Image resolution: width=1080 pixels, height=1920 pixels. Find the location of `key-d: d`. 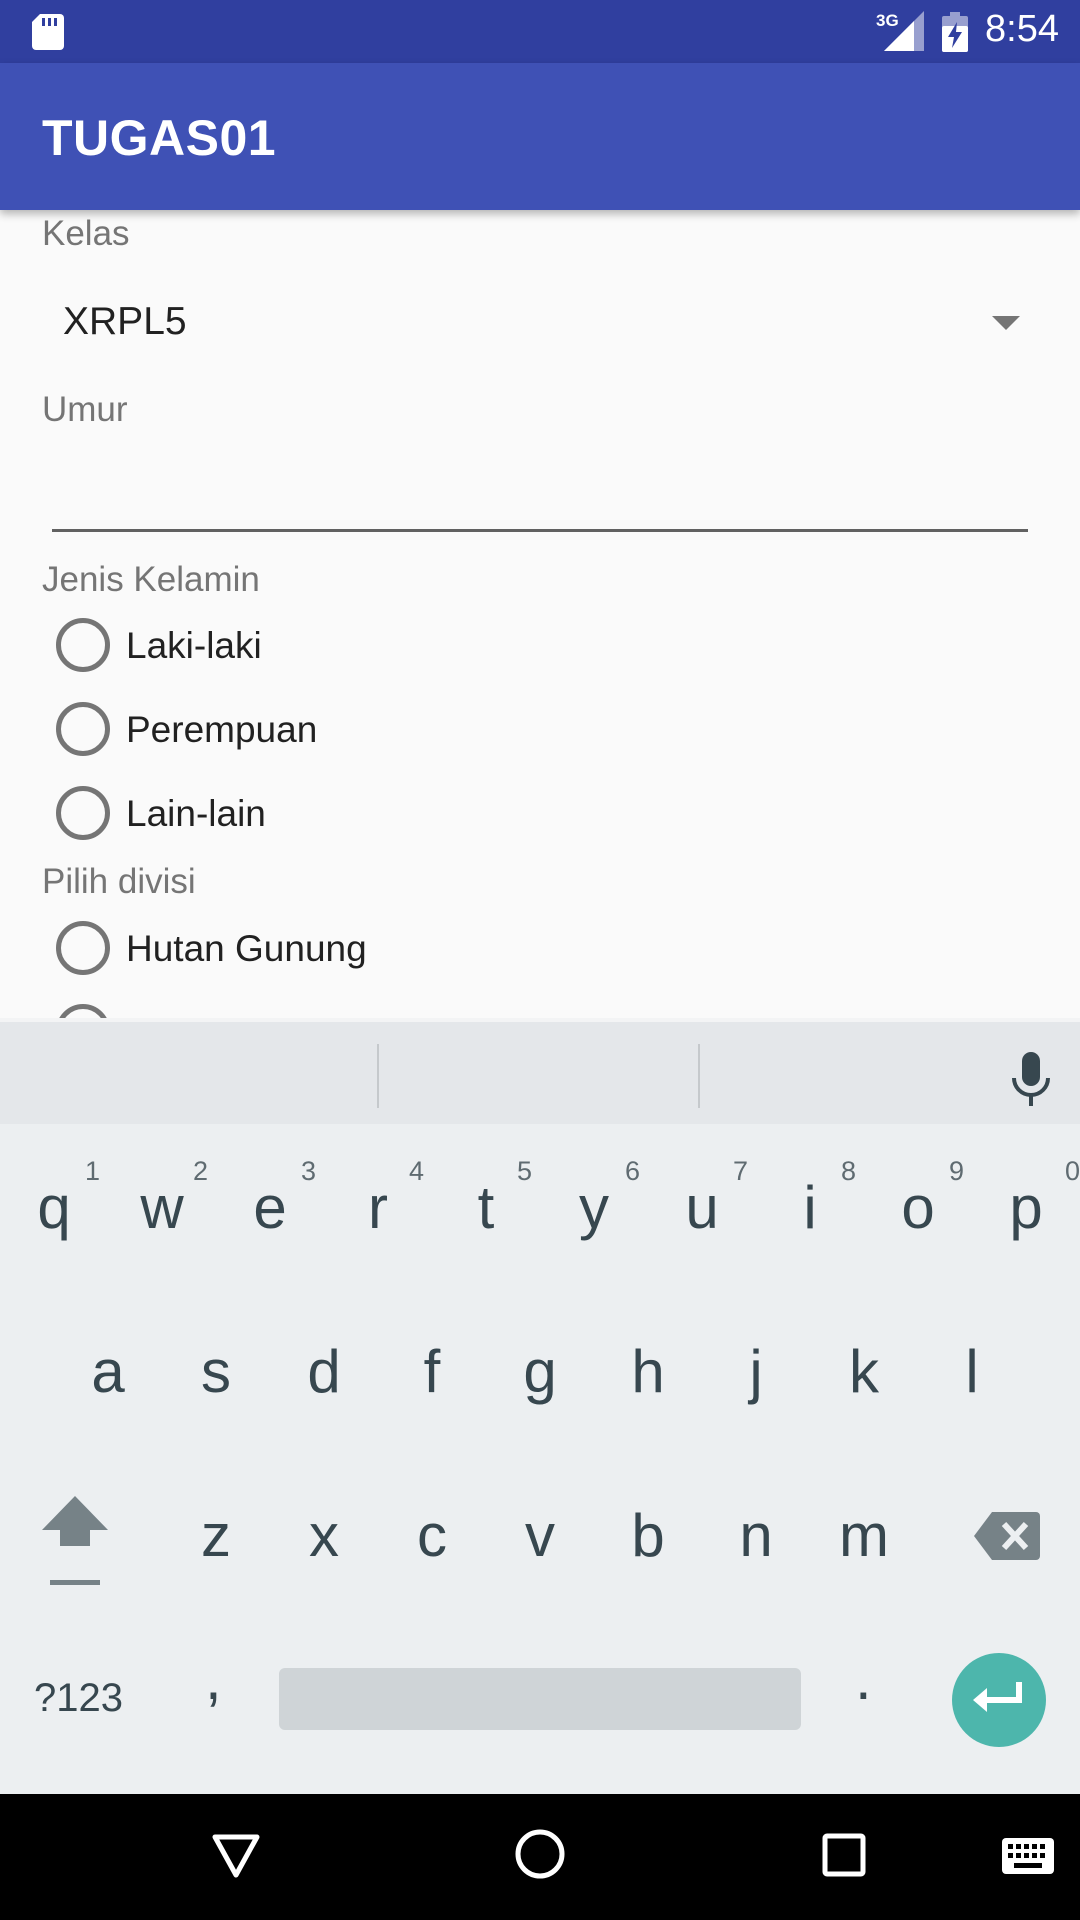

key-d: d is located at coordinates (324, 1372).